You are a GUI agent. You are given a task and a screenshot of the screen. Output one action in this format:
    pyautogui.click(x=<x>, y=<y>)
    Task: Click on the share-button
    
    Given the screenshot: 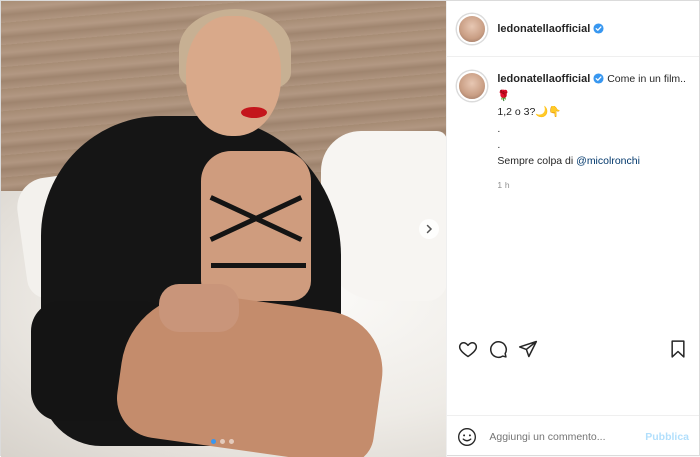 What is the action you would take?
    pyautogui.click(x=528, y=349)
    